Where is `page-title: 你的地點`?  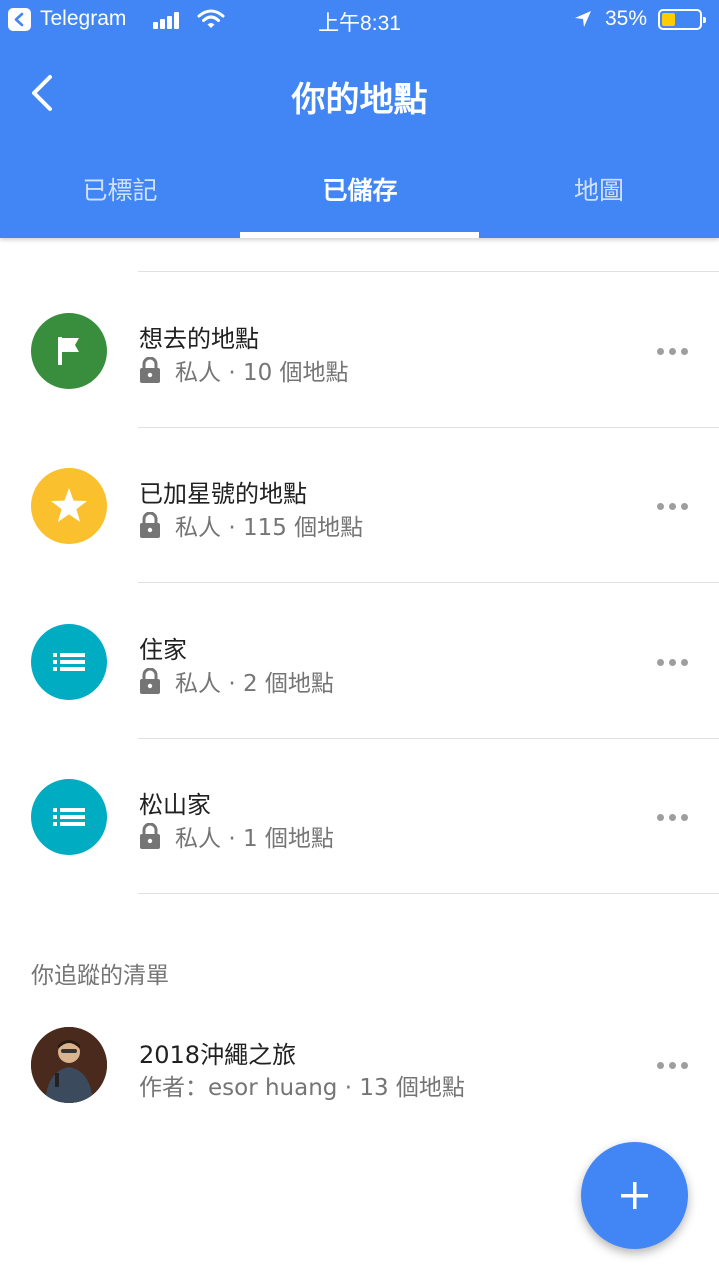 page-title: 你的地點 is located at coordinates (359, 100).